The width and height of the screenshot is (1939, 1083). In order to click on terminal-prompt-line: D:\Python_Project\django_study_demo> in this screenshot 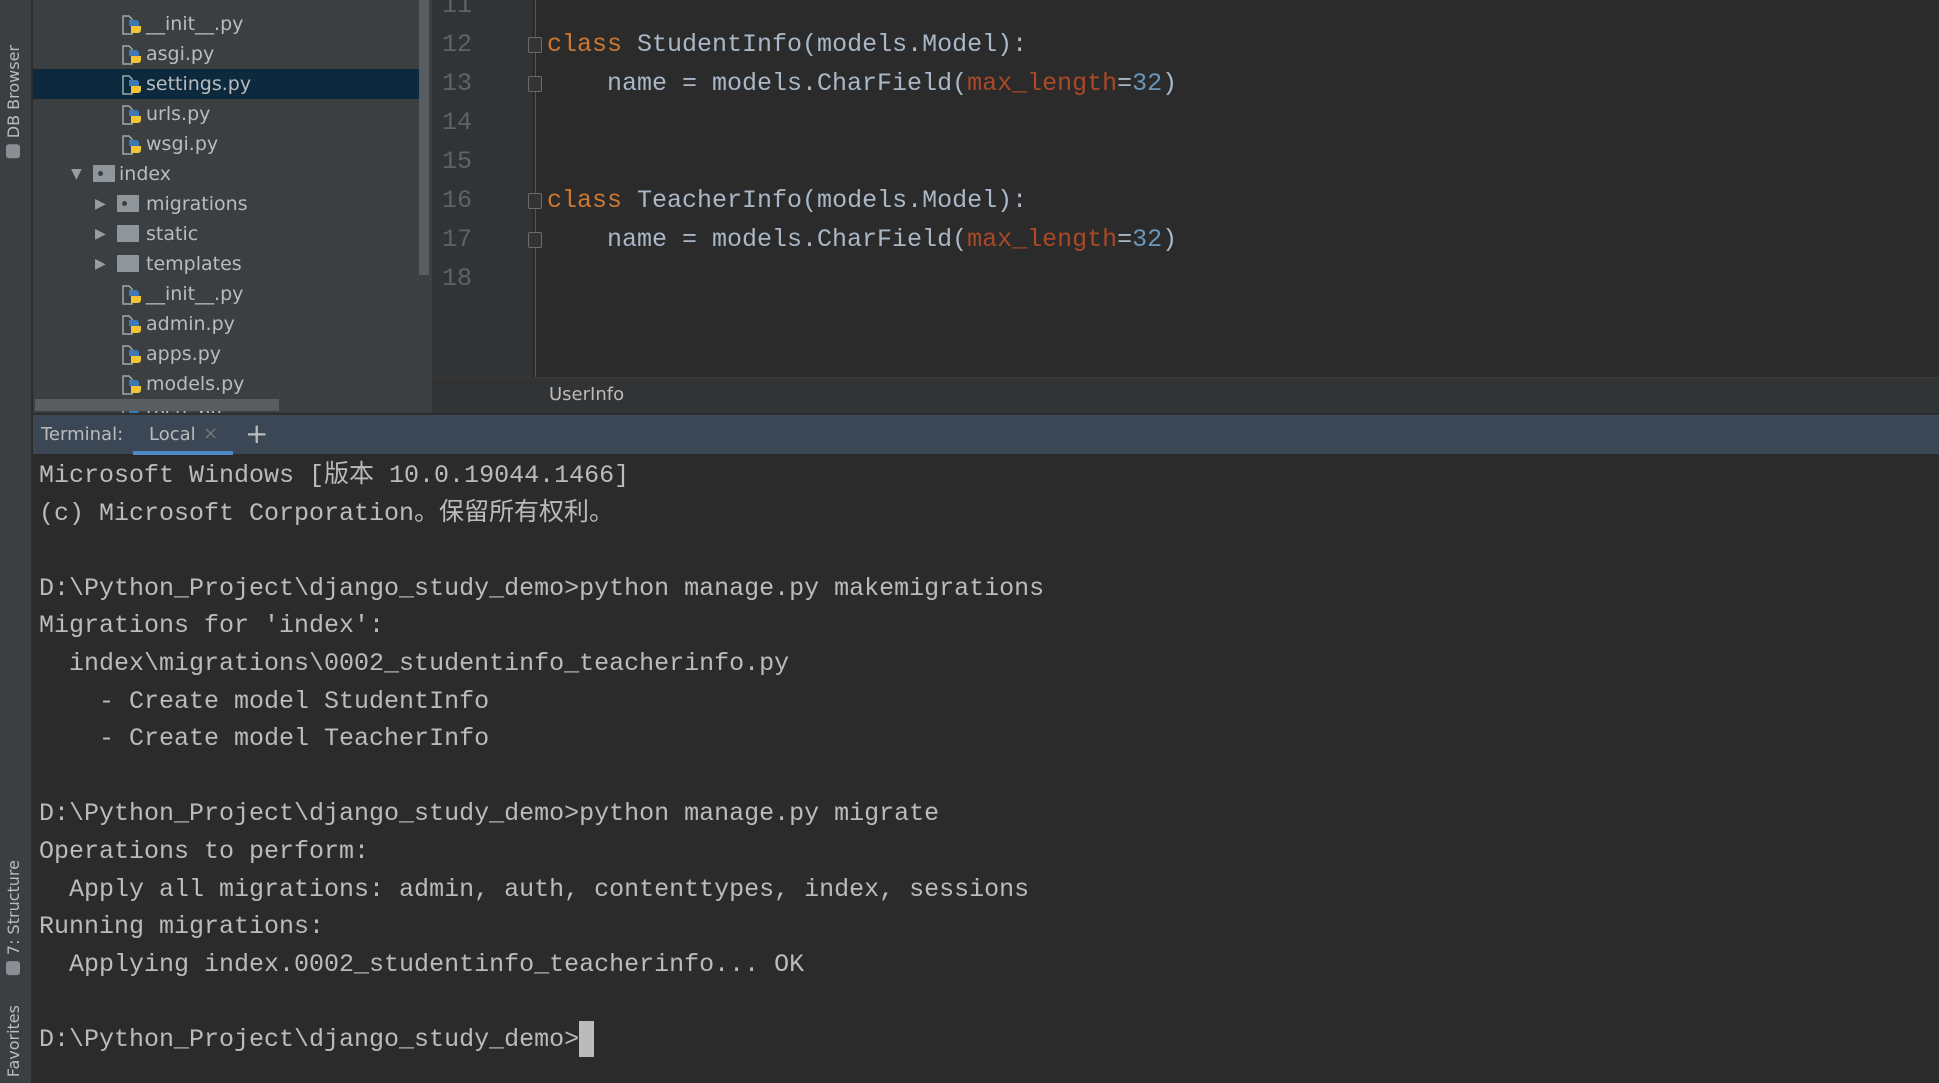, I will do `click(989, 1040)`.